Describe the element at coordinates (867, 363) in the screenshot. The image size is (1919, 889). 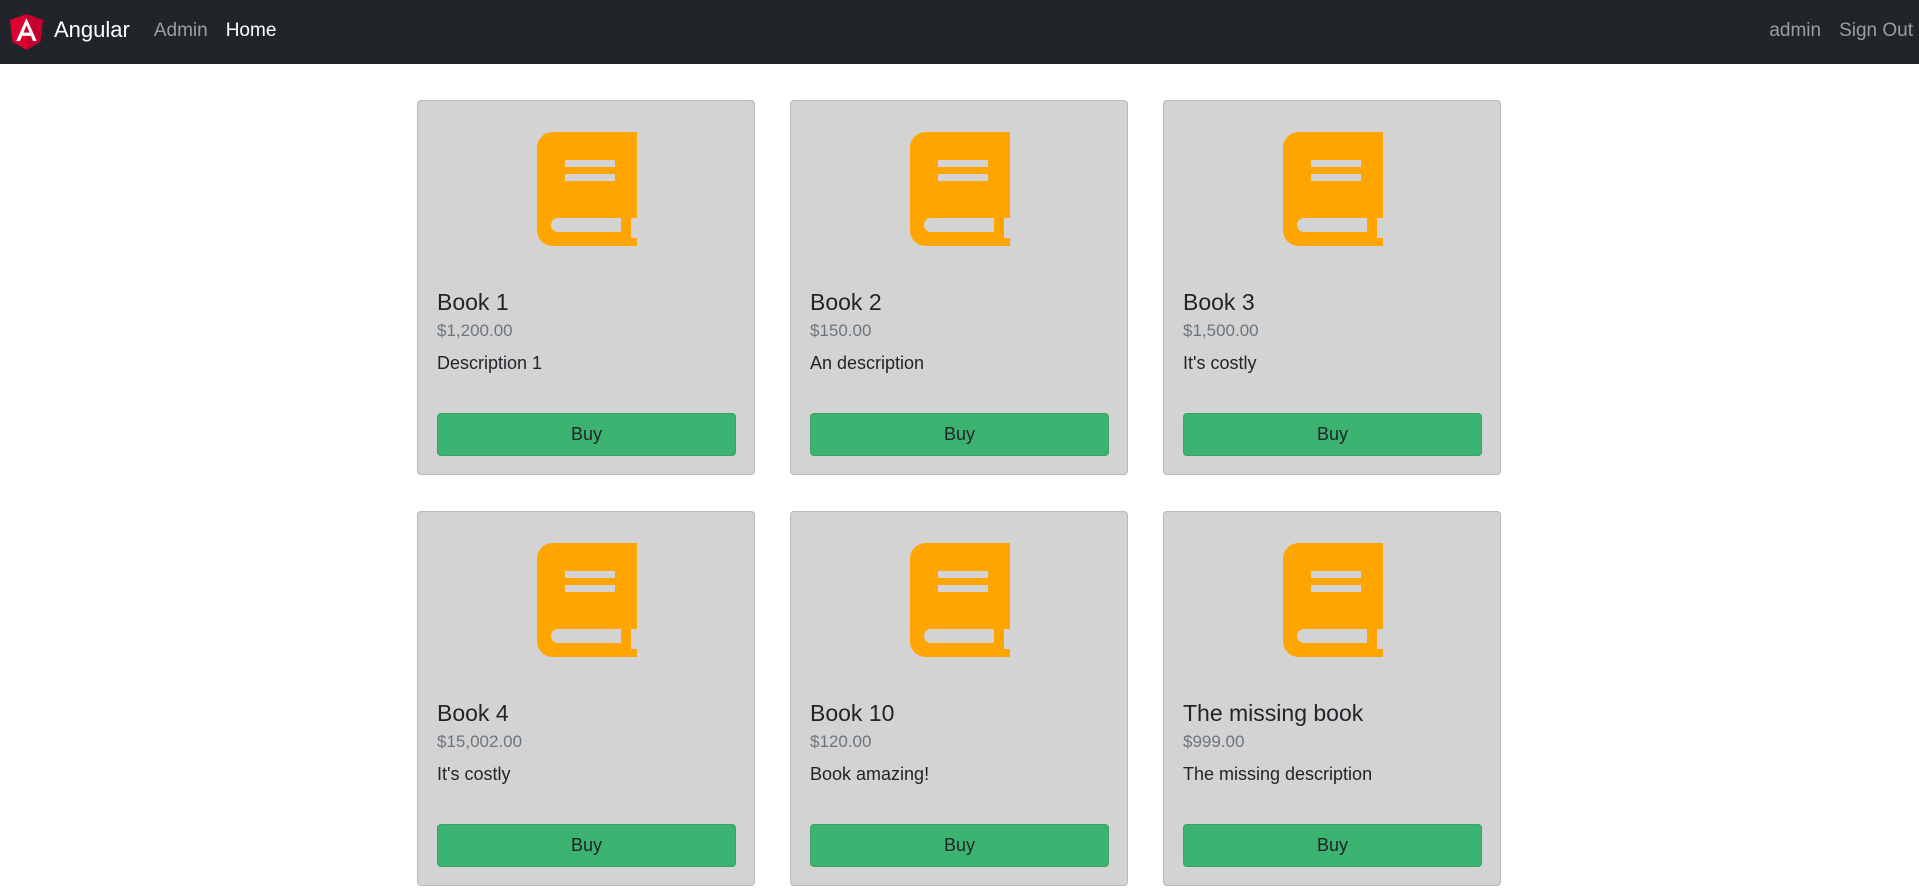
I see `book-description: An description` at that location.